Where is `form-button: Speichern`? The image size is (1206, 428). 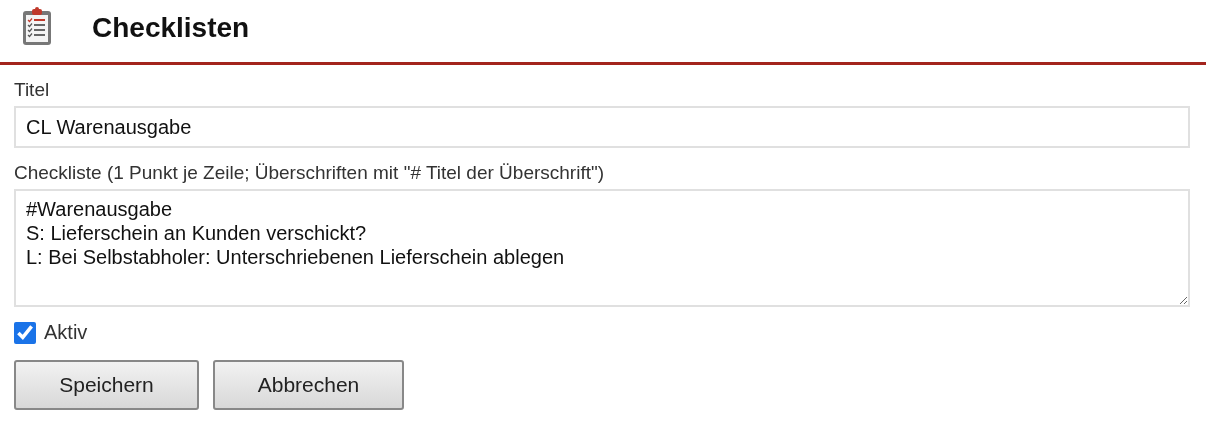 form-button: Speichern is located at coordinates (106, 385).